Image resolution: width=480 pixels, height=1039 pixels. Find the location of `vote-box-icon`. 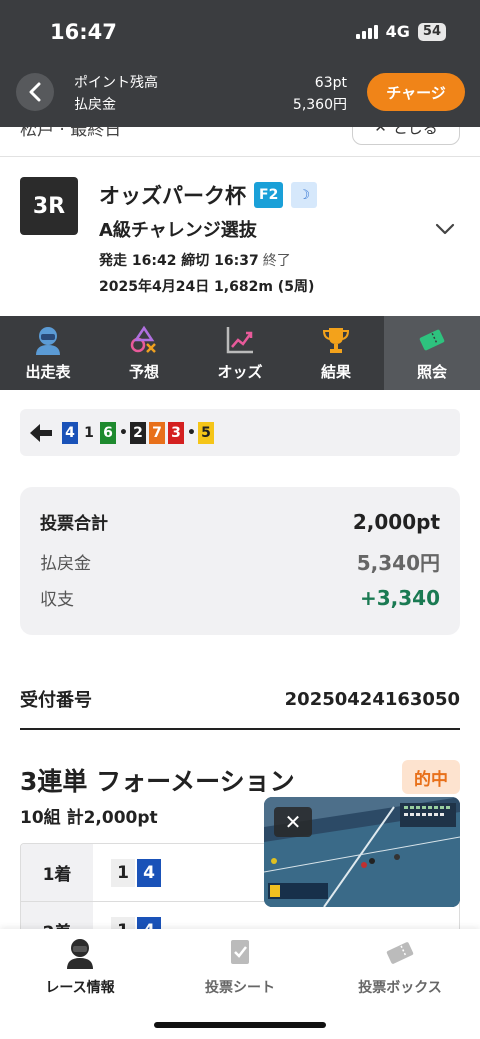

vote-box-icon is located at coordinates (400, 953).